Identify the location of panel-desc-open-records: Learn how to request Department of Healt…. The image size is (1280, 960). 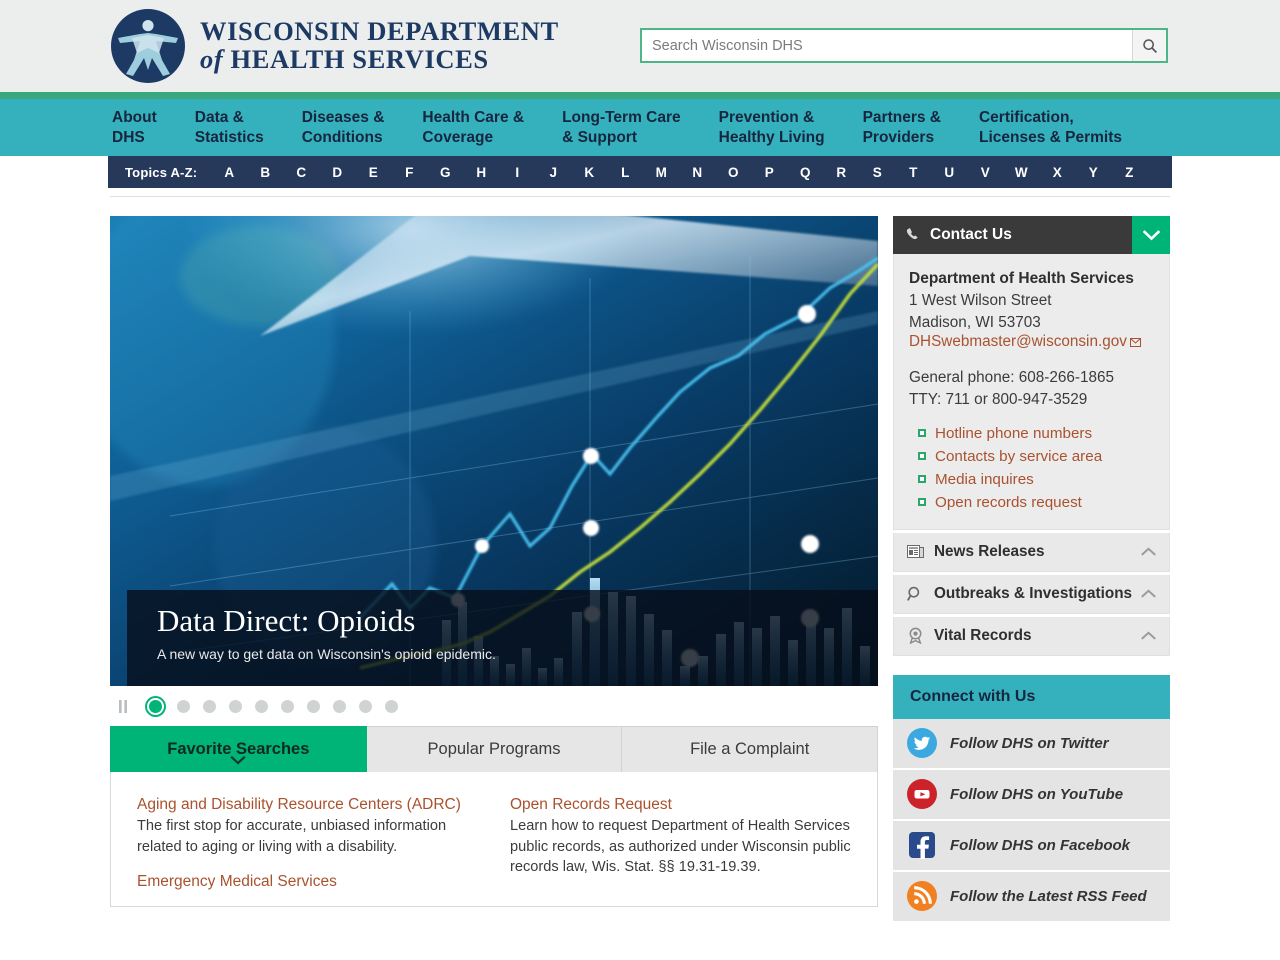
(680, 847).